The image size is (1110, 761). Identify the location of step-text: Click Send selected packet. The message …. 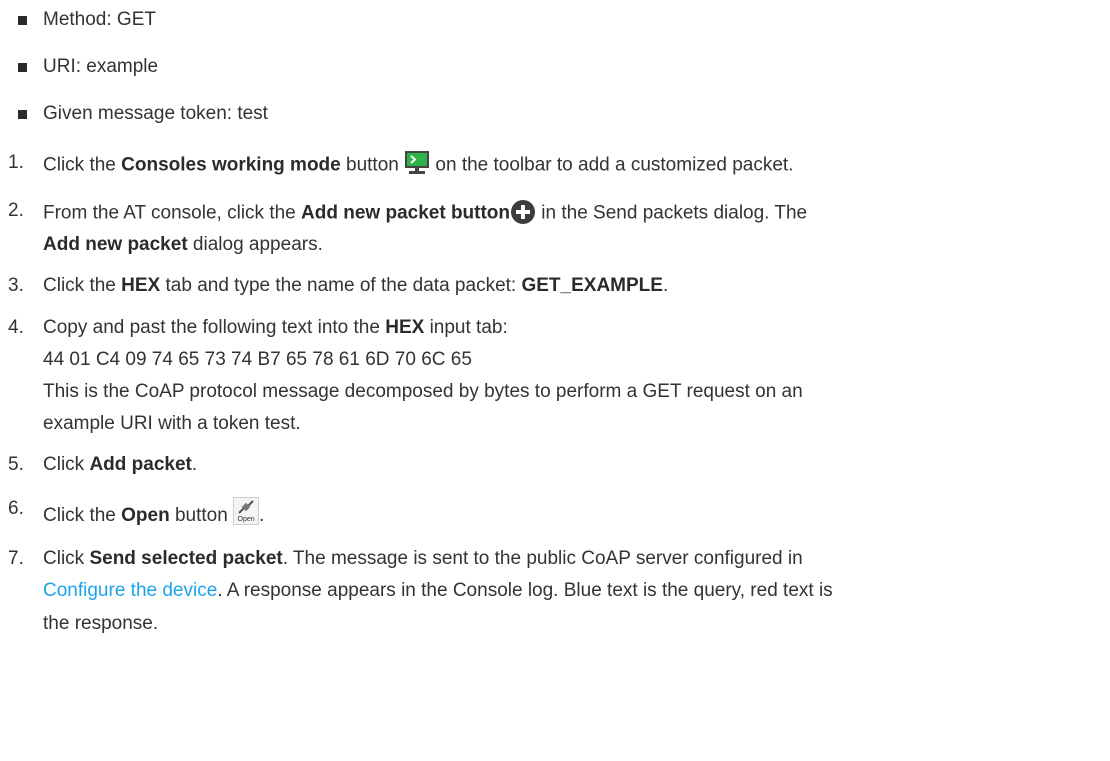
(423, 558).